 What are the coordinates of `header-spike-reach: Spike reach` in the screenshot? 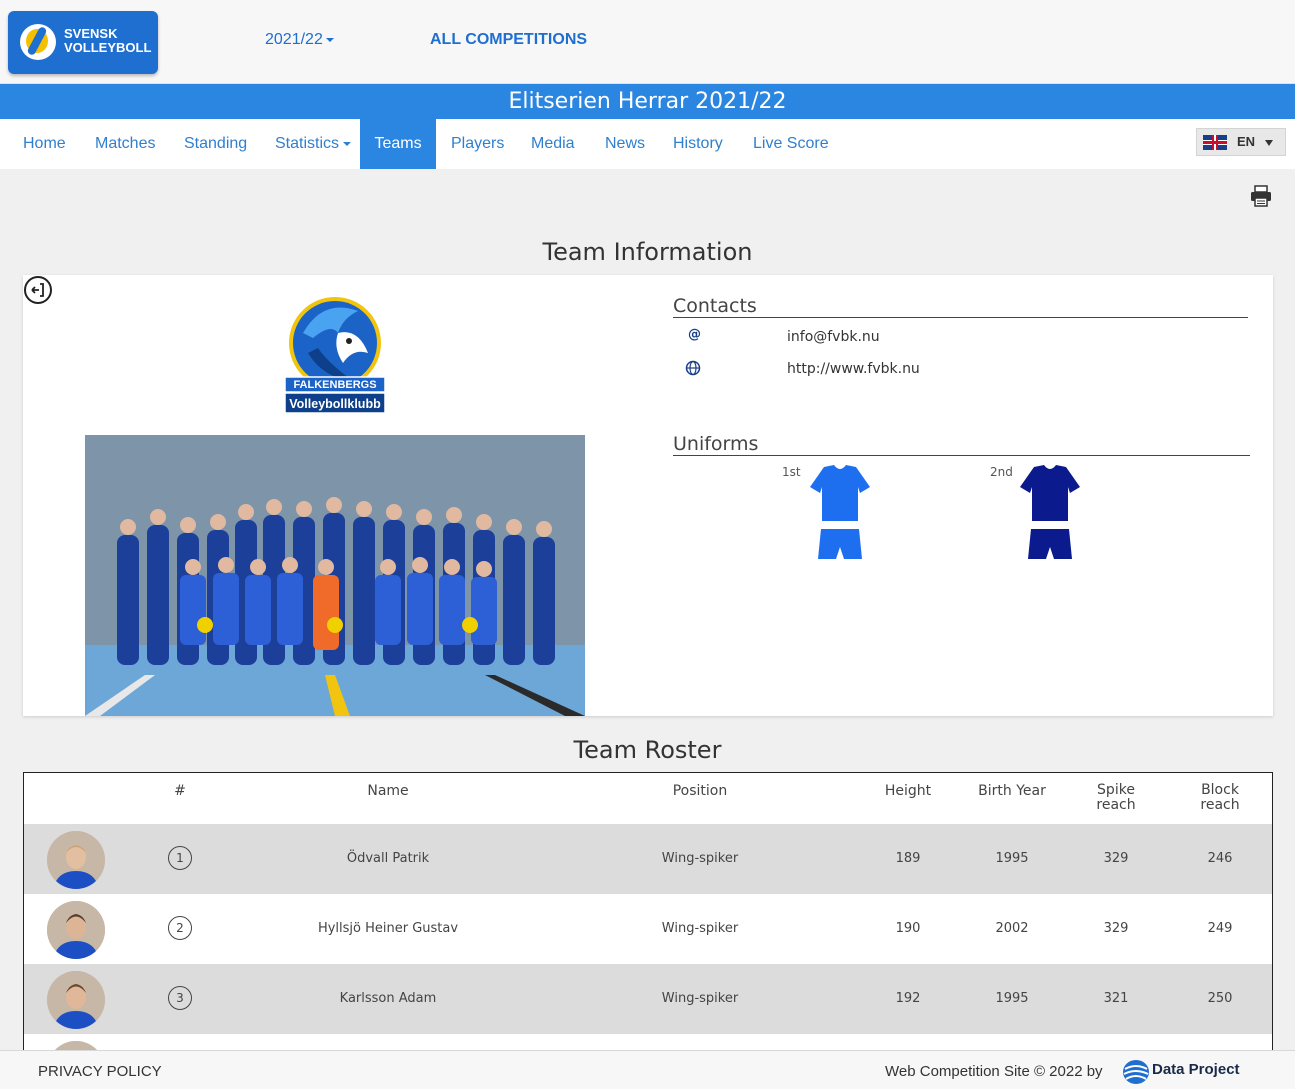 It's located at (1116, 798).